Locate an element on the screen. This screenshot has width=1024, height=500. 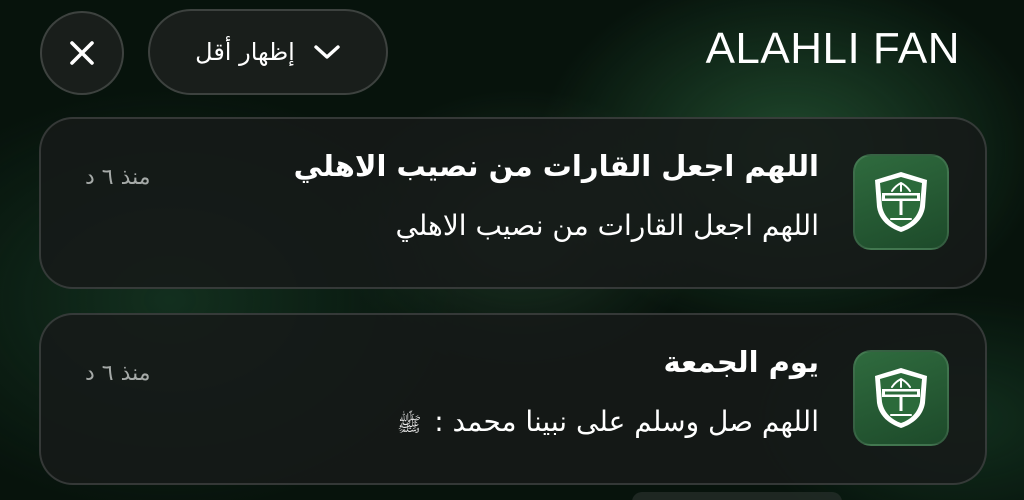
next-notification-peek is located at coordinates (737, 496).